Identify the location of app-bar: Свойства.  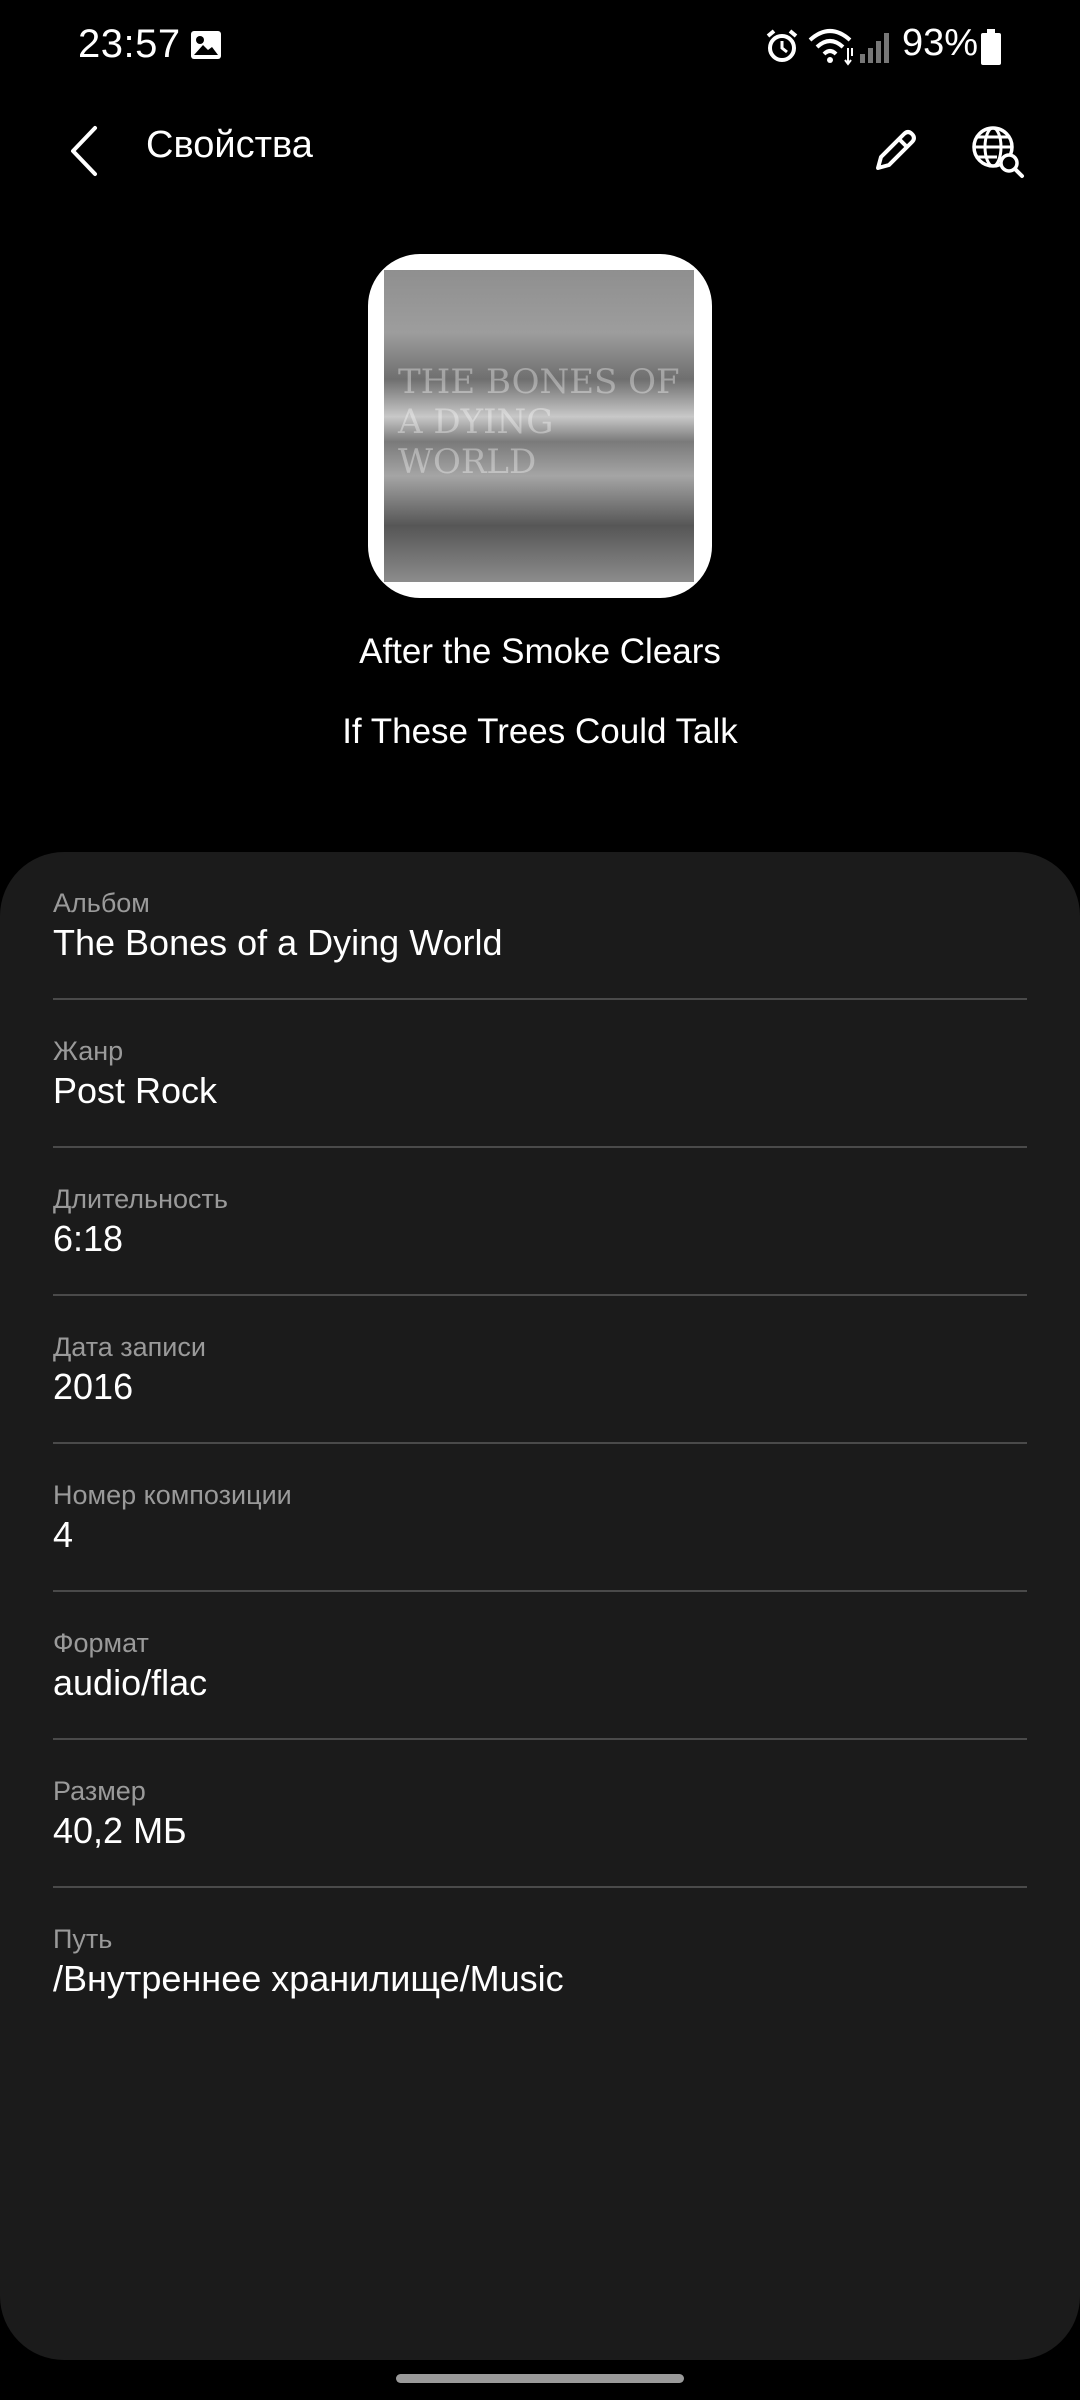
(540, 151).